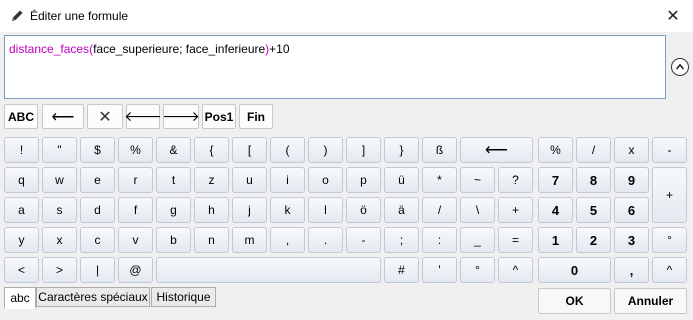 This screenshot has height=320, width=693. What do you see at coordinates (59, 240) in the screenshot?
I see `key: x` at bounding box center [59, 240].